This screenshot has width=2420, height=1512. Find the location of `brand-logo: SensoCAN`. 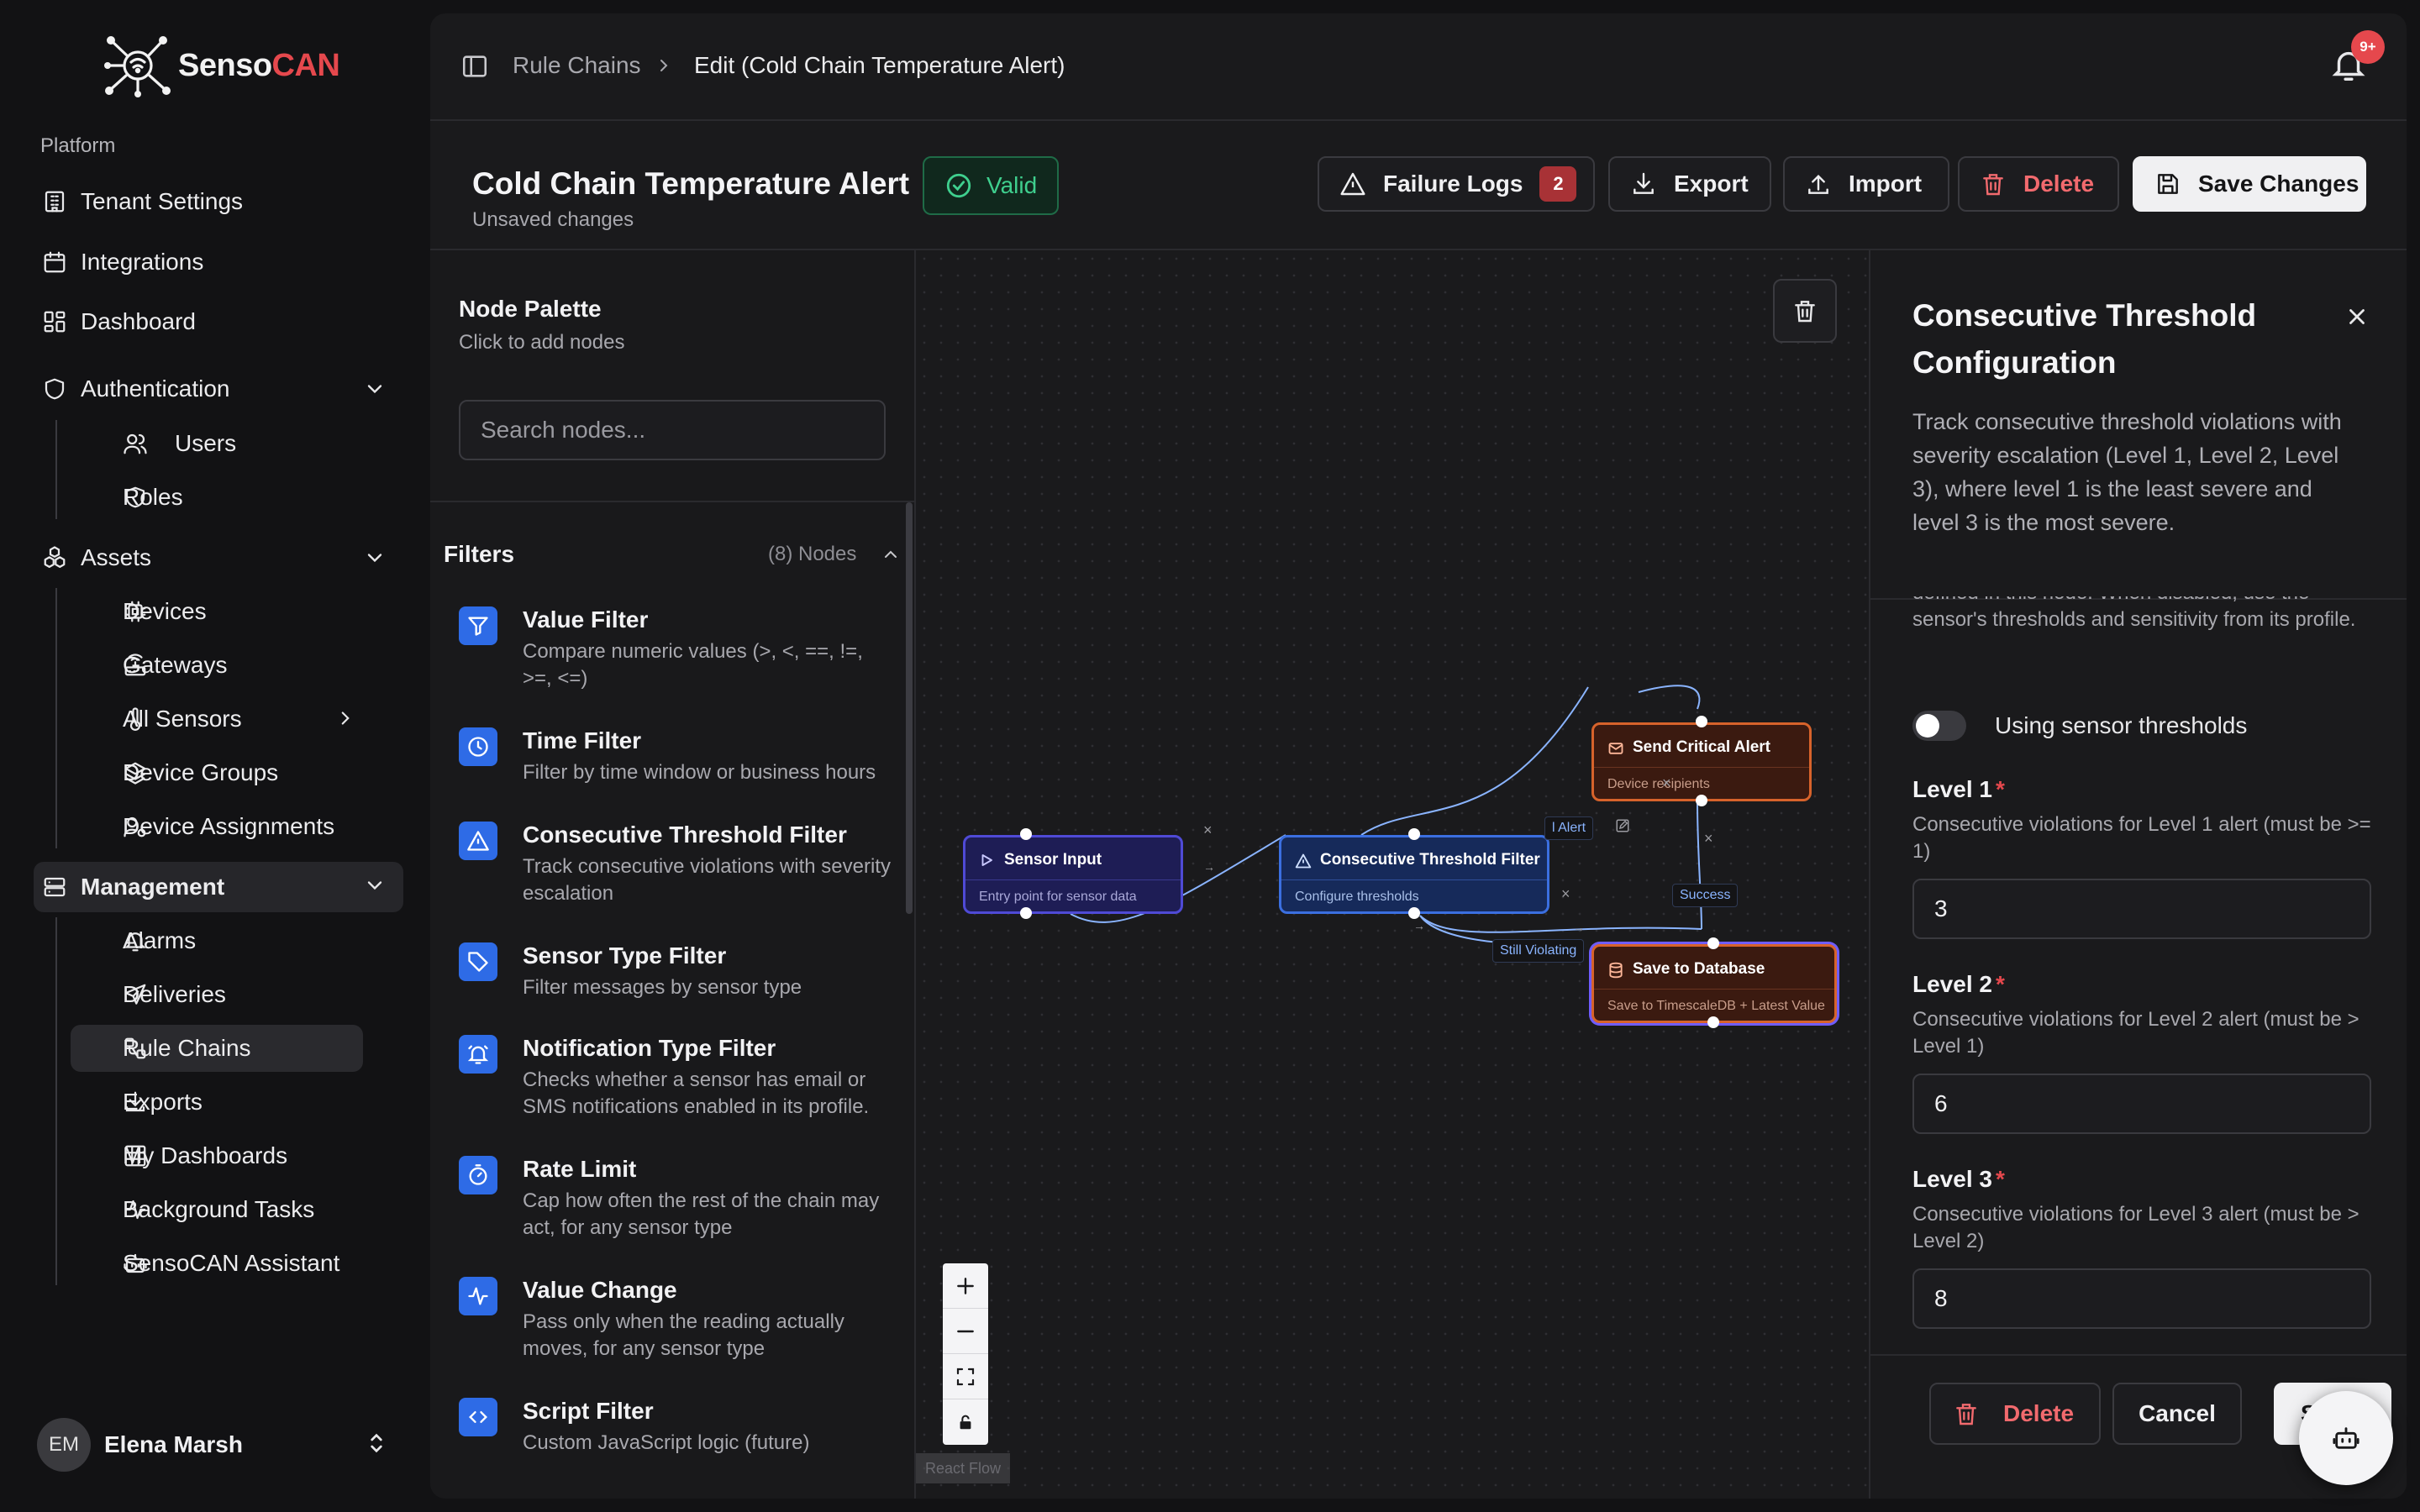

brand-logo: SensoCAN is located at coordinates (221, 65).